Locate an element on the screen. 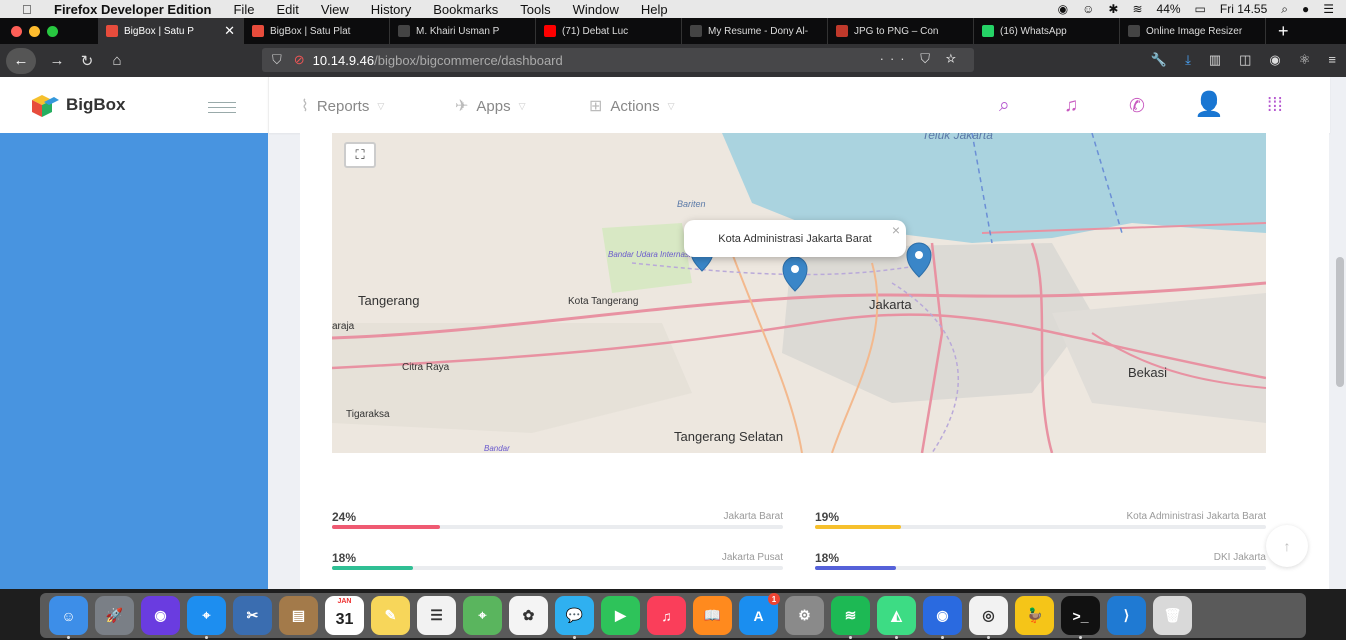 The height and width of the screenshot is (640, 1346). dock-reminders-icon: ☰ is located at coordinates (436, 615).